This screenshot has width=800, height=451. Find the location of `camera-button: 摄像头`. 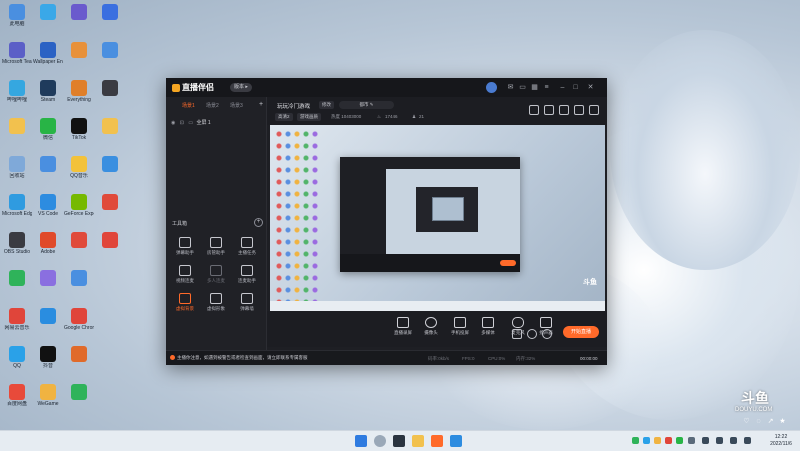

camera-button: 摄像头 is located at coordinates (431, 326).